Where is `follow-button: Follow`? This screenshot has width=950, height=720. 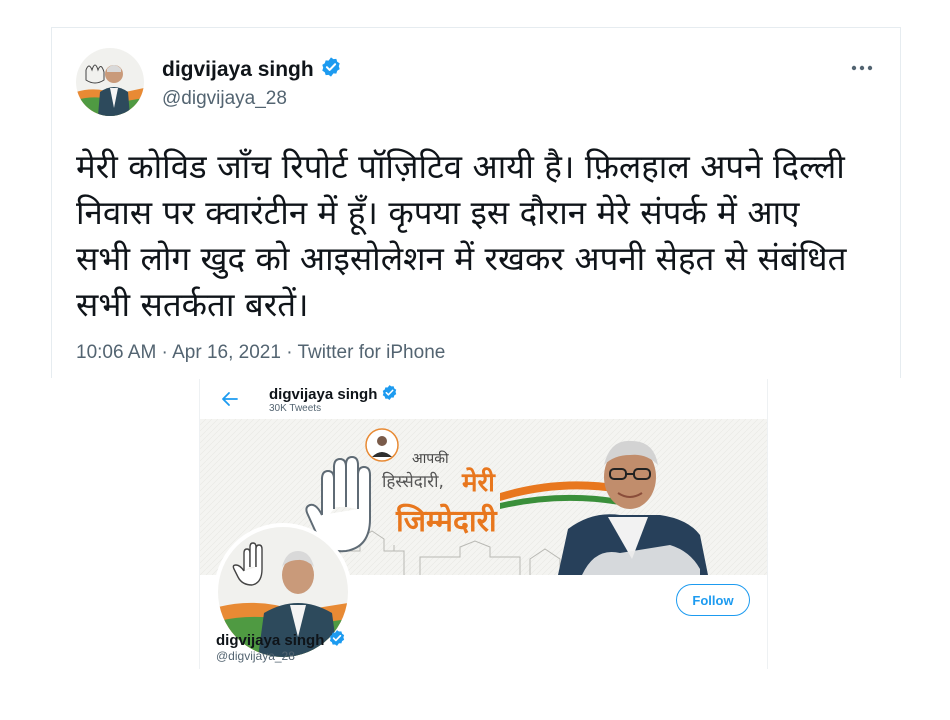
follow-button: Follow is located at coordinates (713, 600).